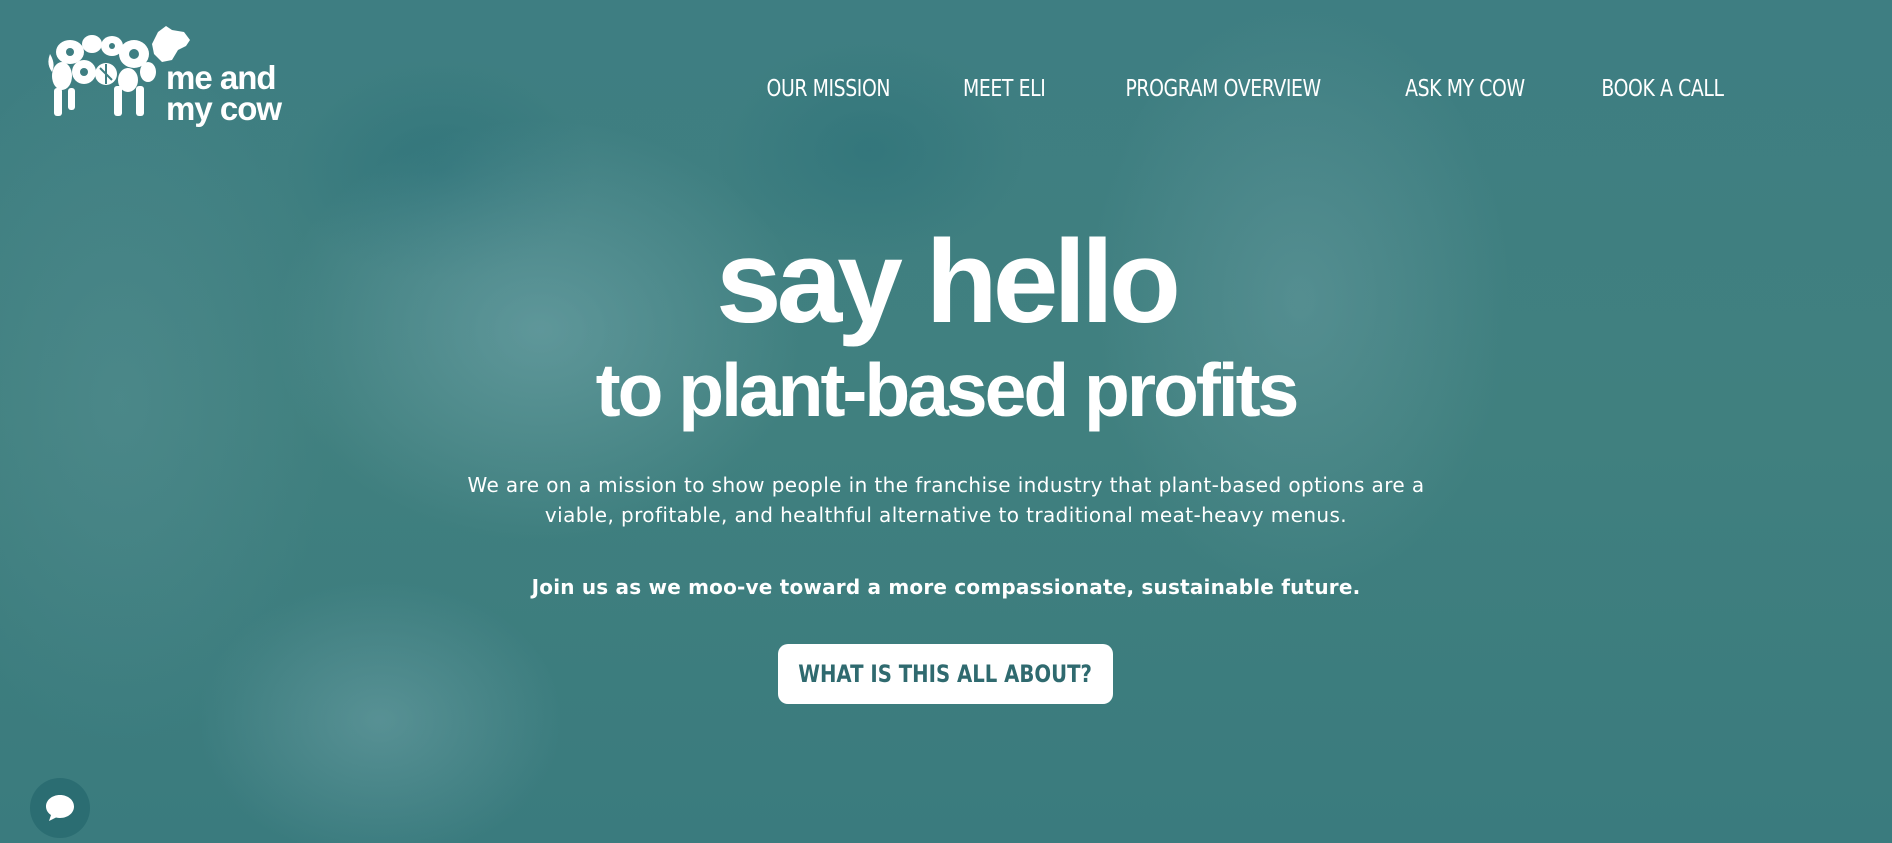 The height and width of the screenshot is (843, 1892). Describe the element at coordinates (948, 282) in the screenshot. I see `hero-headline: say hello` at that location.